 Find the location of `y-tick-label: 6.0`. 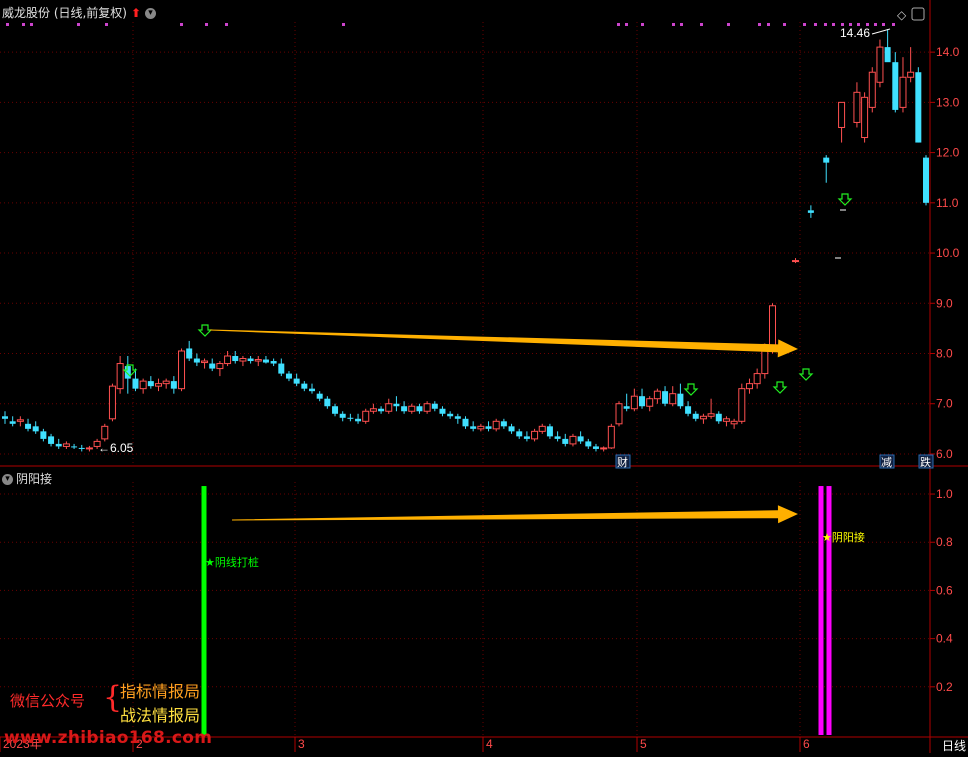

y-tick-label: 6.0 is located at coordinates (944, 454).